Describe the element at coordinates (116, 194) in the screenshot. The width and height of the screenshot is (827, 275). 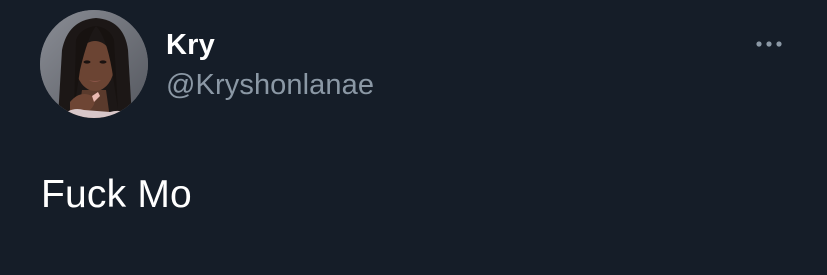
I see `tweet-text: Fuck Mo` at that location.